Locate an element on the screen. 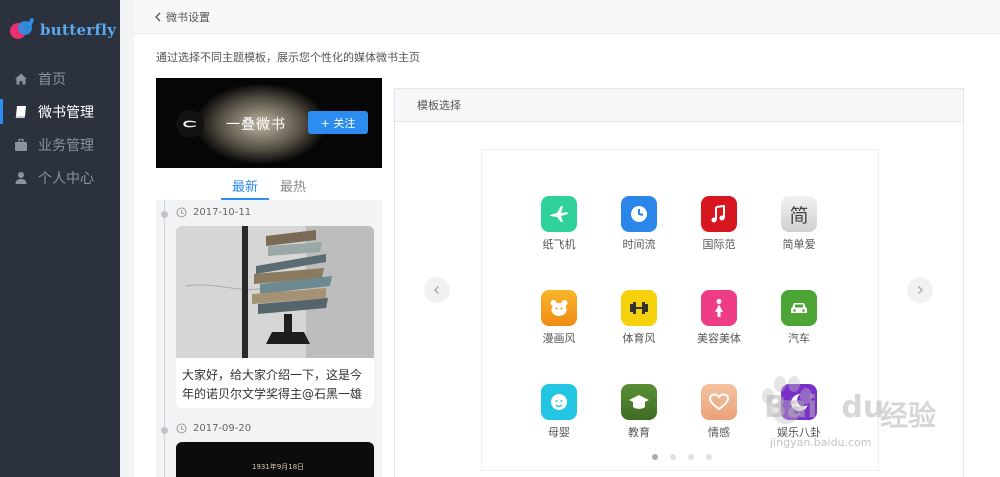 This screenshot has width=1000, height=477. watermark: Bai du 经验 jingyan.baidu.com is located at coordinates (870, 422).